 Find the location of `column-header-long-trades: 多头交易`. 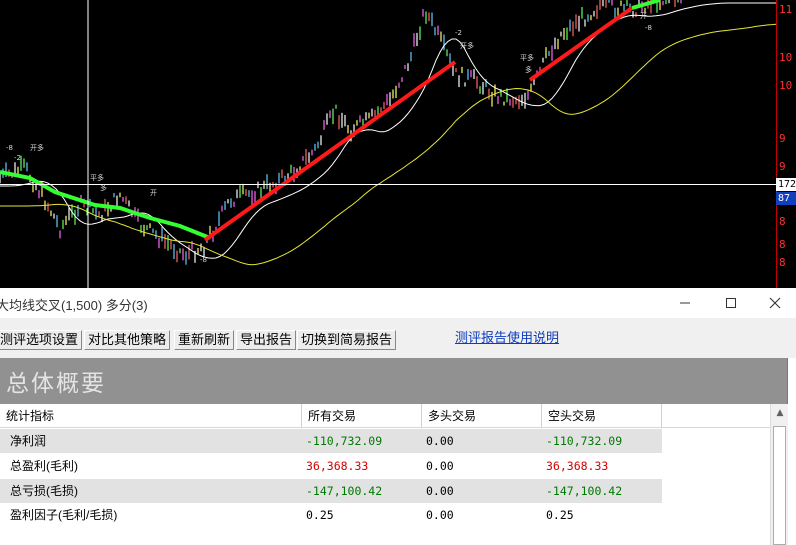

column-header-long-trades: 多头交易 is located at coordinates (482, 416).